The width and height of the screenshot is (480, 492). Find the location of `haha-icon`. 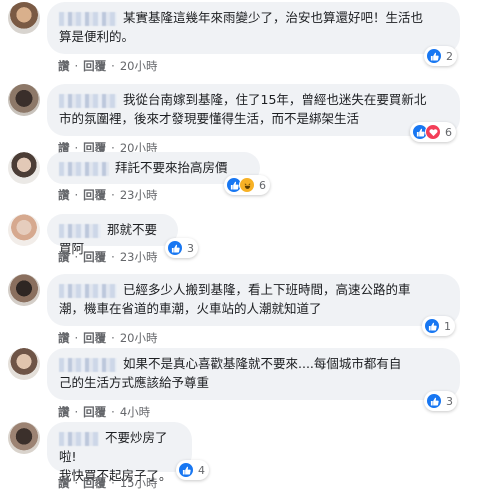

haha-icon is located at coordinates (247, 185).